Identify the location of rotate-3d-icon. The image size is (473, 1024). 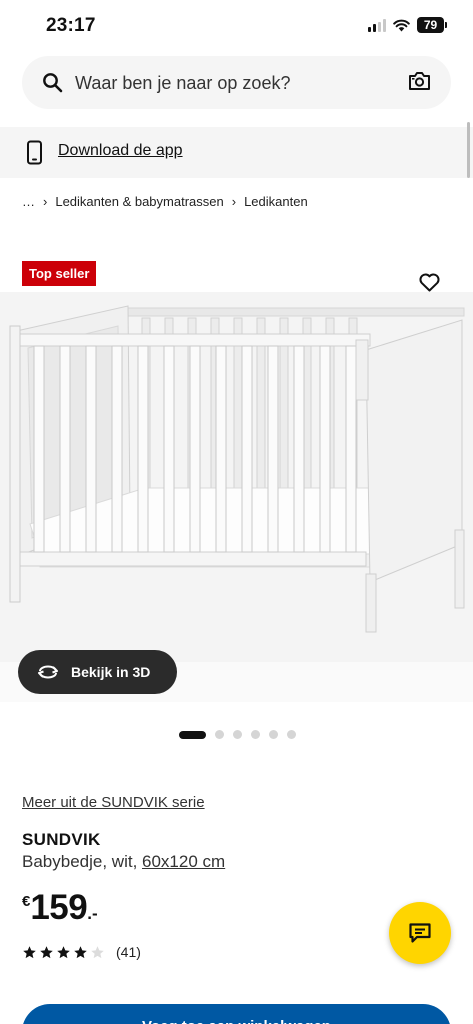
(48, 672).